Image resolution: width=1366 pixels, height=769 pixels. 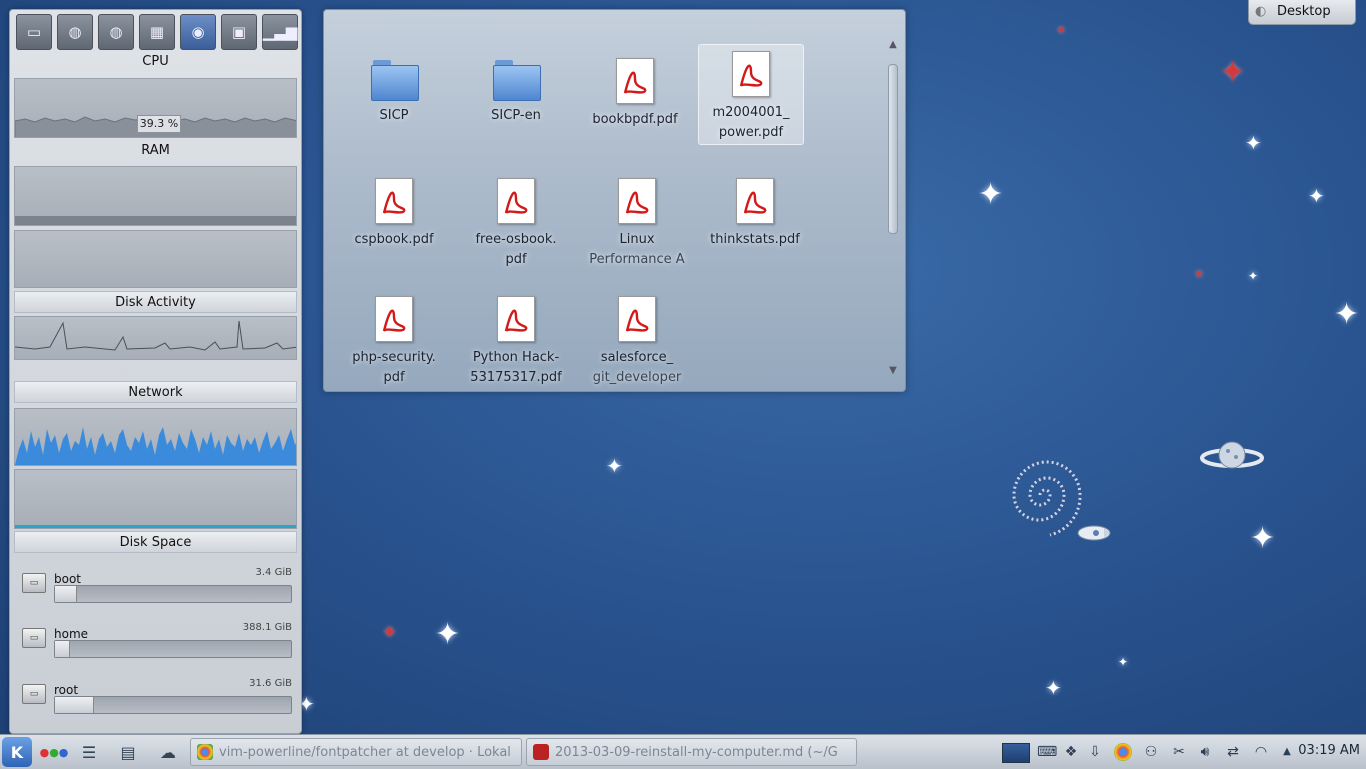 What do you see at coordinates (173, 705) in the screenshot?
I see `disk-usage-bar` at bounding box center [173, 705].